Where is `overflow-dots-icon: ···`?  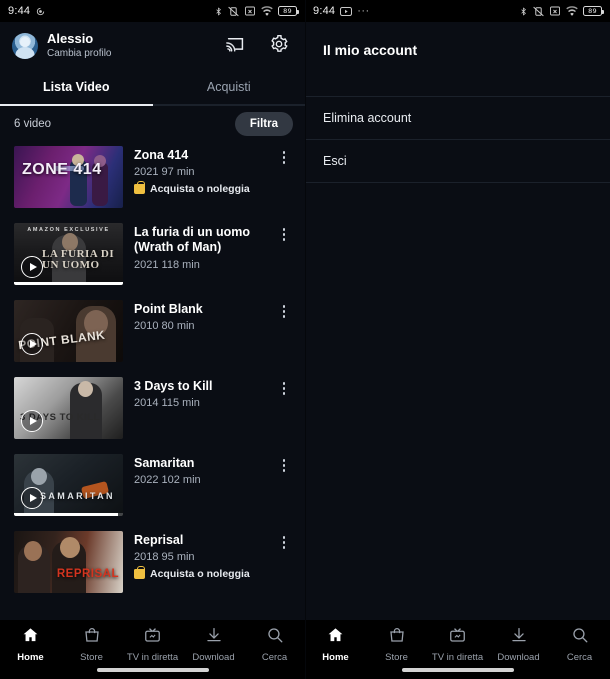
overflow-dots-icon: ··· is located at coordinates (363, 11).